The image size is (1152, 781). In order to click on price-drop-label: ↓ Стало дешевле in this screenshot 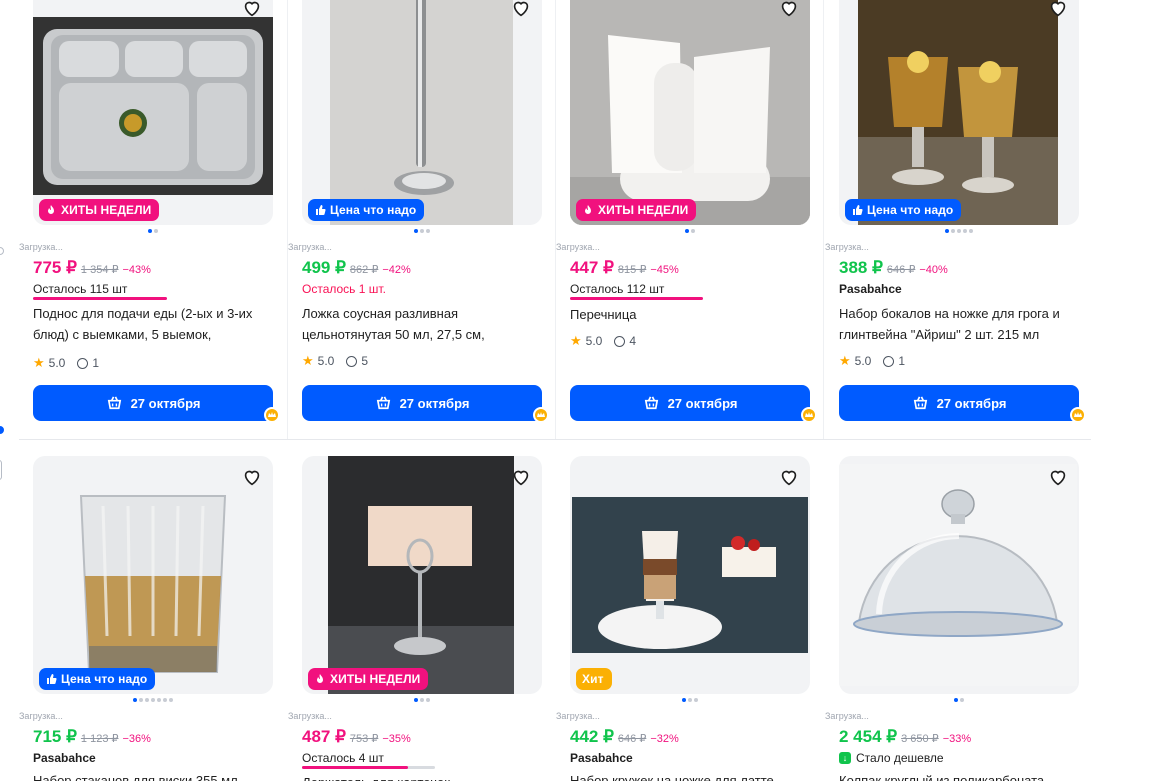, I will do `click(891, 758)`.